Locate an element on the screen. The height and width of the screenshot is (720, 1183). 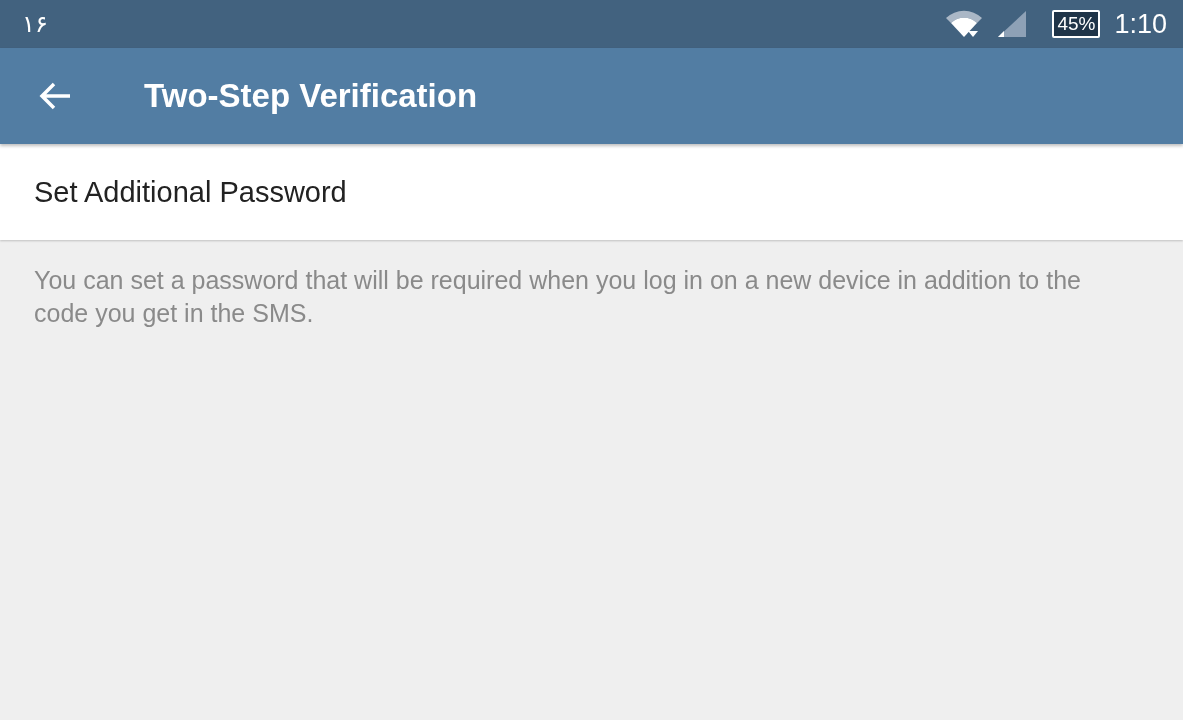
settings-item: Set Additional Password is located at coordinates (591, 192).